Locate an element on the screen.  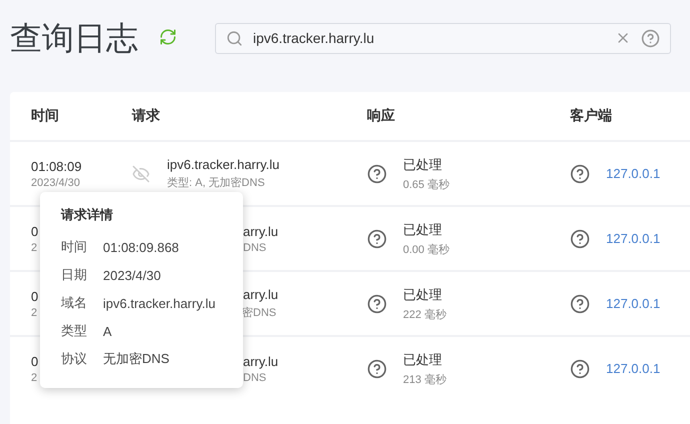
field-value: 2023/4/30 is located at coordinates (132, 275).